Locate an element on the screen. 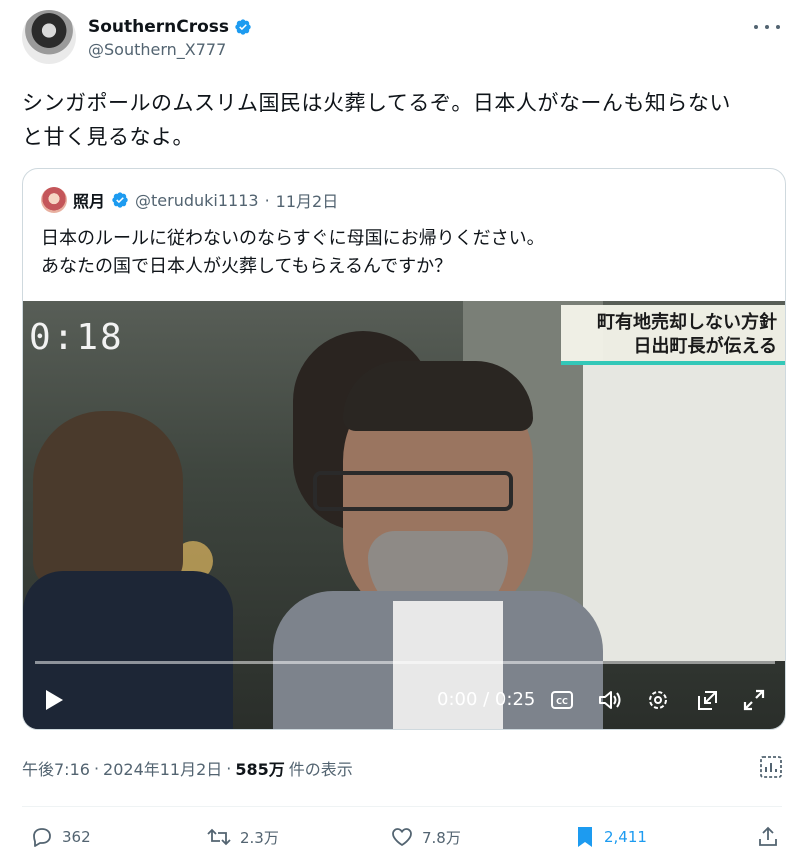  share-button is located at coordinates (768, 837).